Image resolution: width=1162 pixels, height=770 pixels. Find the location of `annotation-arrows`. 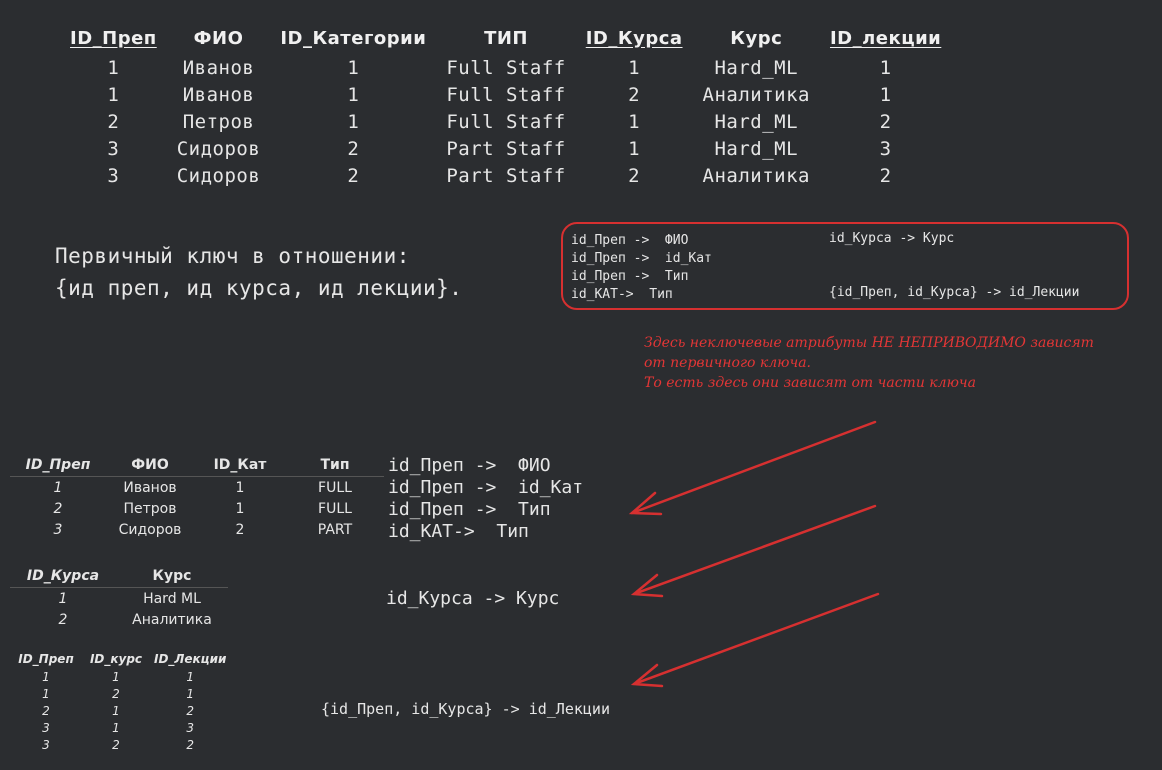

annotation-arrows is located at coordinates (754, 554).